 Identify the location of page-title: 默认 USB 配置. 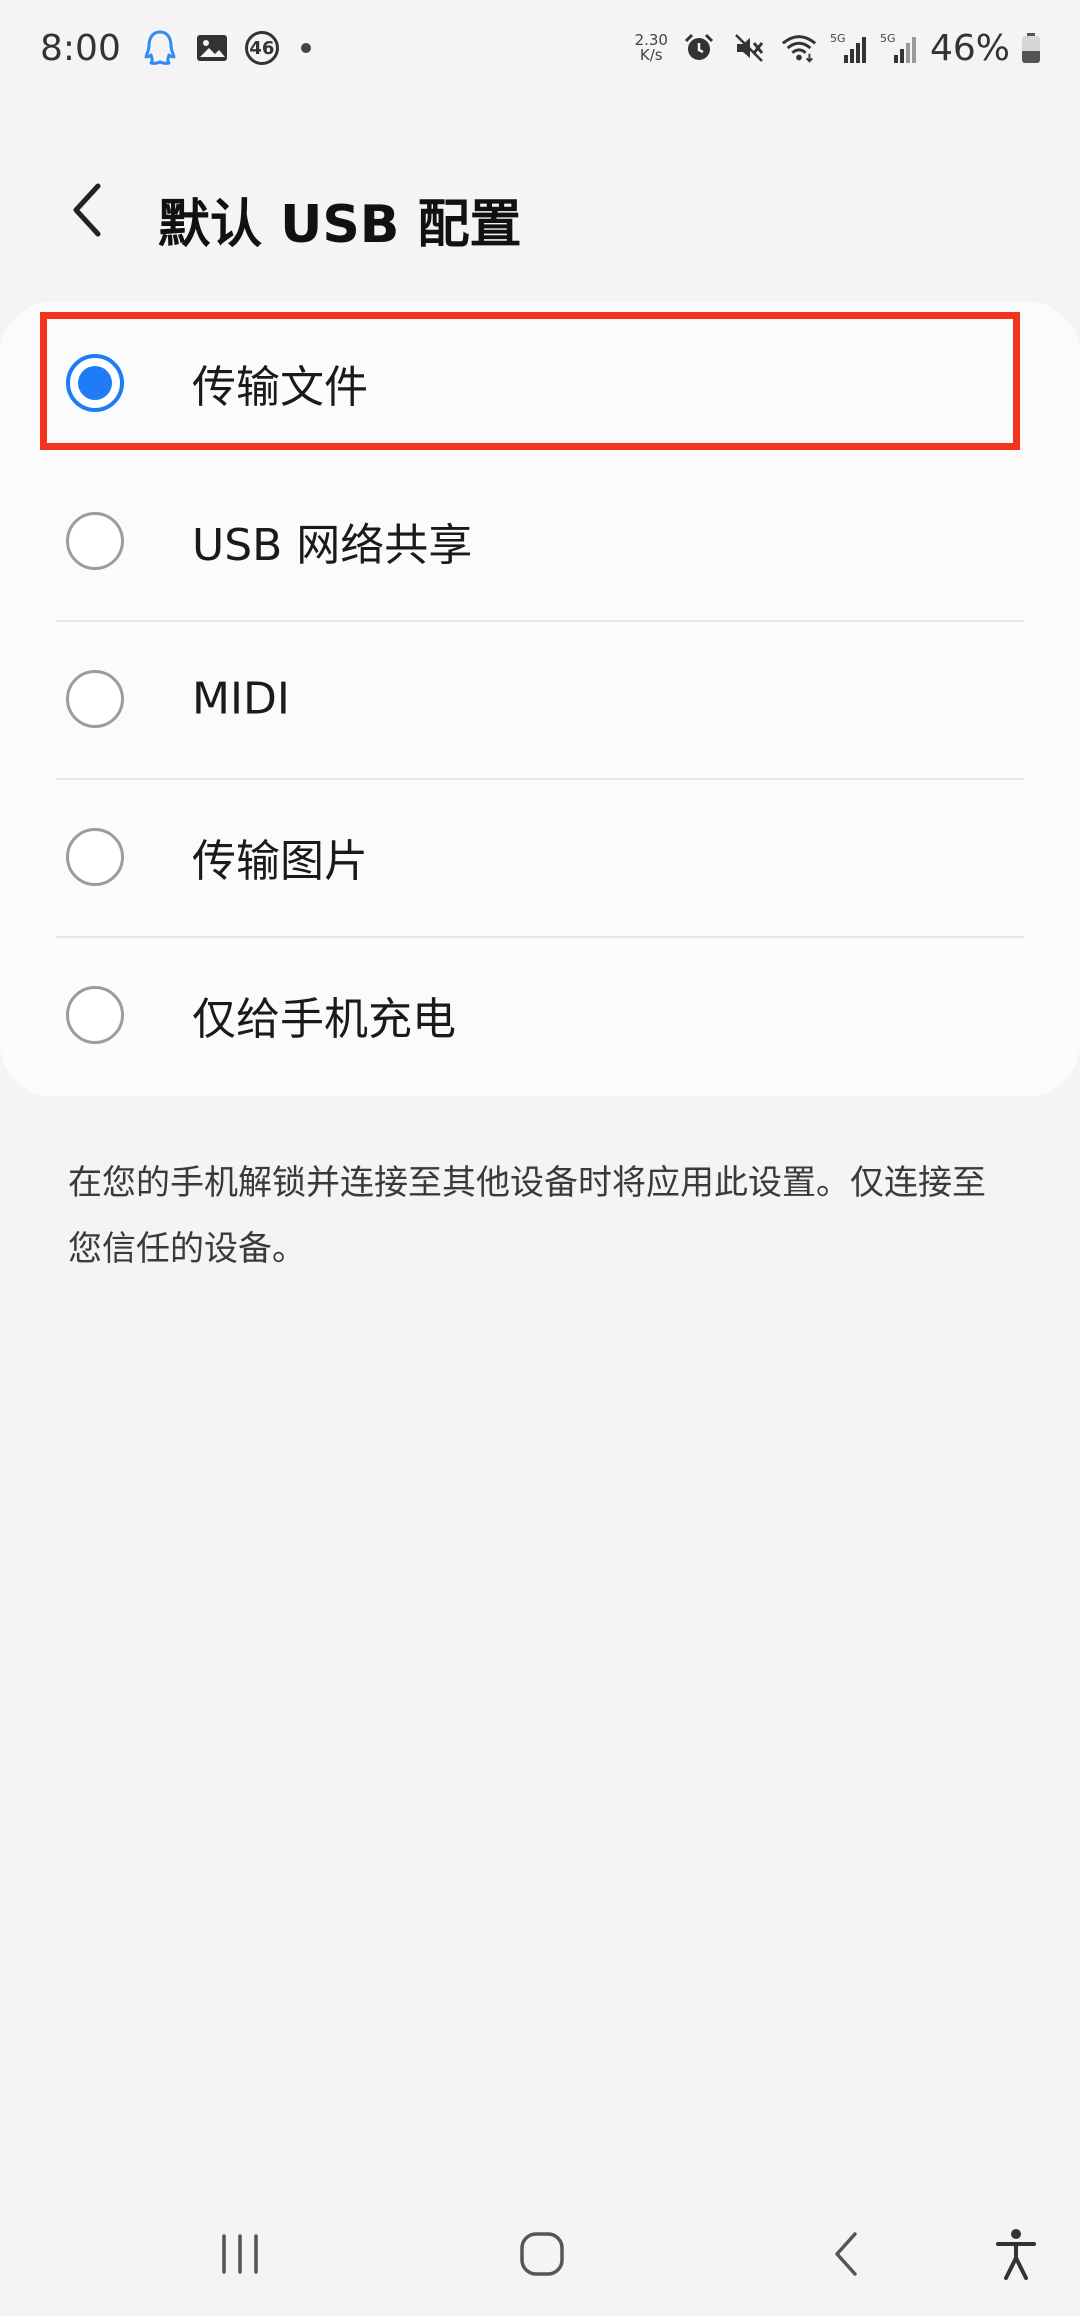
(340, 225).